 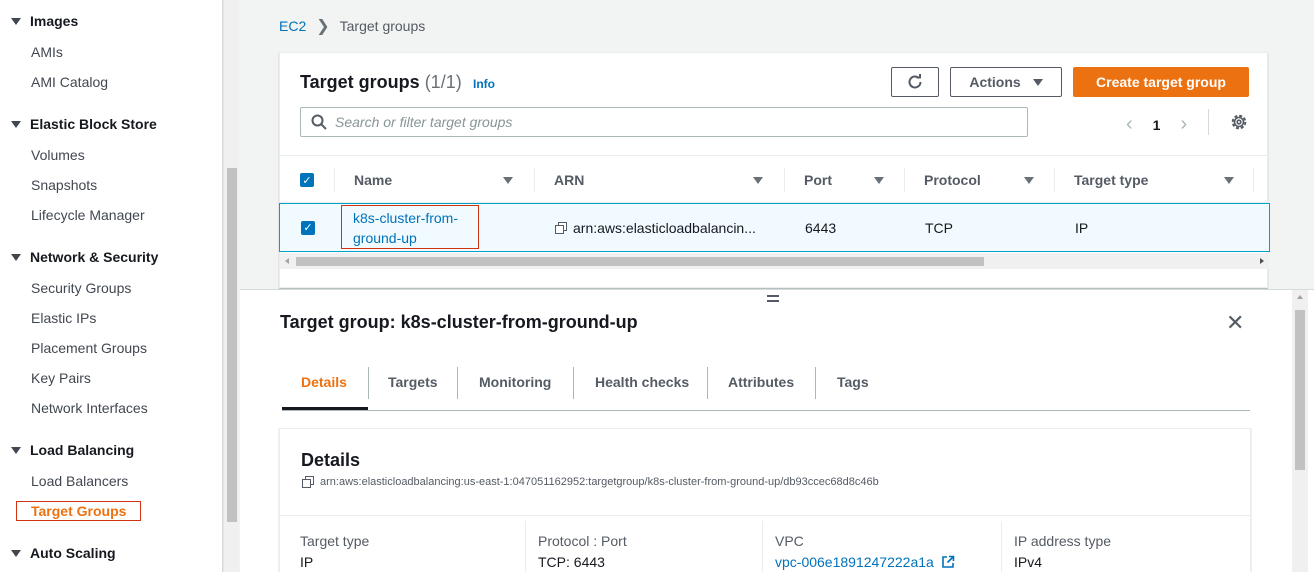 I want to click on tab-tags: Tags, so click(x=853, y=382).